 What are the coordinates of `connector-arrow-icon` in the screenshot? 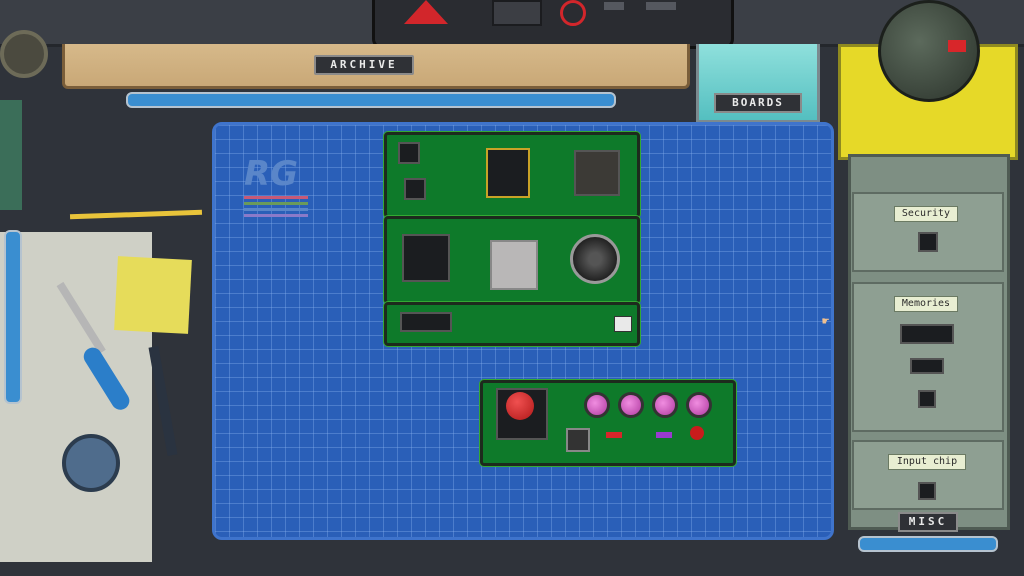 It's located at (623, 324).